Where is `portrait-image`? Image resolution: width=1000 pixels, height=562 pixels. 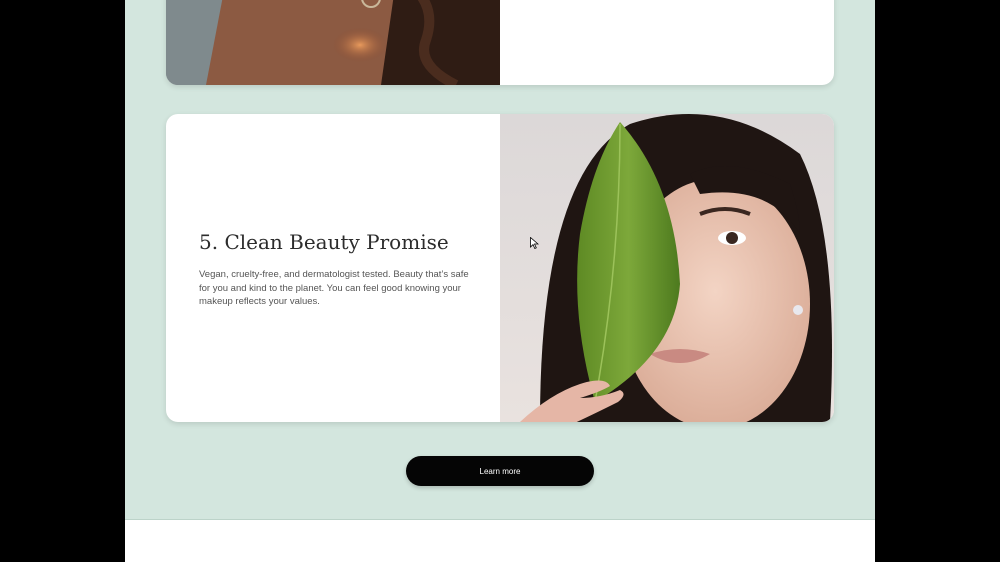
portrait-image is located at coordinates (333, 42).